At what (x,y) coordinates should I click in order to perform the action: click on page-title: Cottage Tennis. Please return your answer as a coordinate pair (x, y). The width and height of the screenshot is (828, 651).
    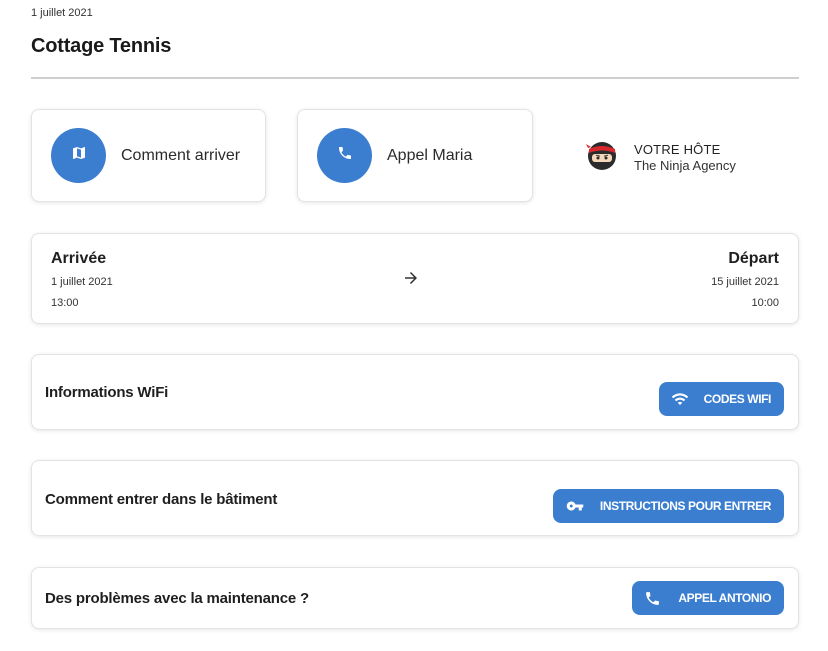
    Looking at the image, I should click on (101, 46).